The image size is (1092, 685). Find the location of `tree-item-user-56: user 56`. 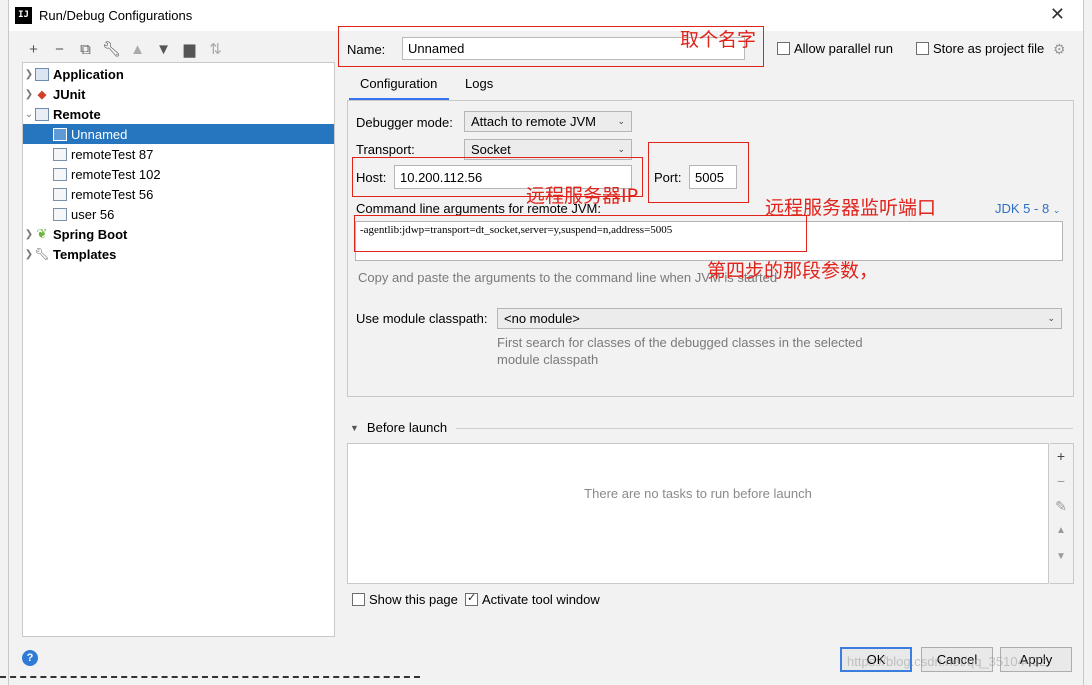

tree-item-user-56: user 56 is located at coordinates (178, 214).